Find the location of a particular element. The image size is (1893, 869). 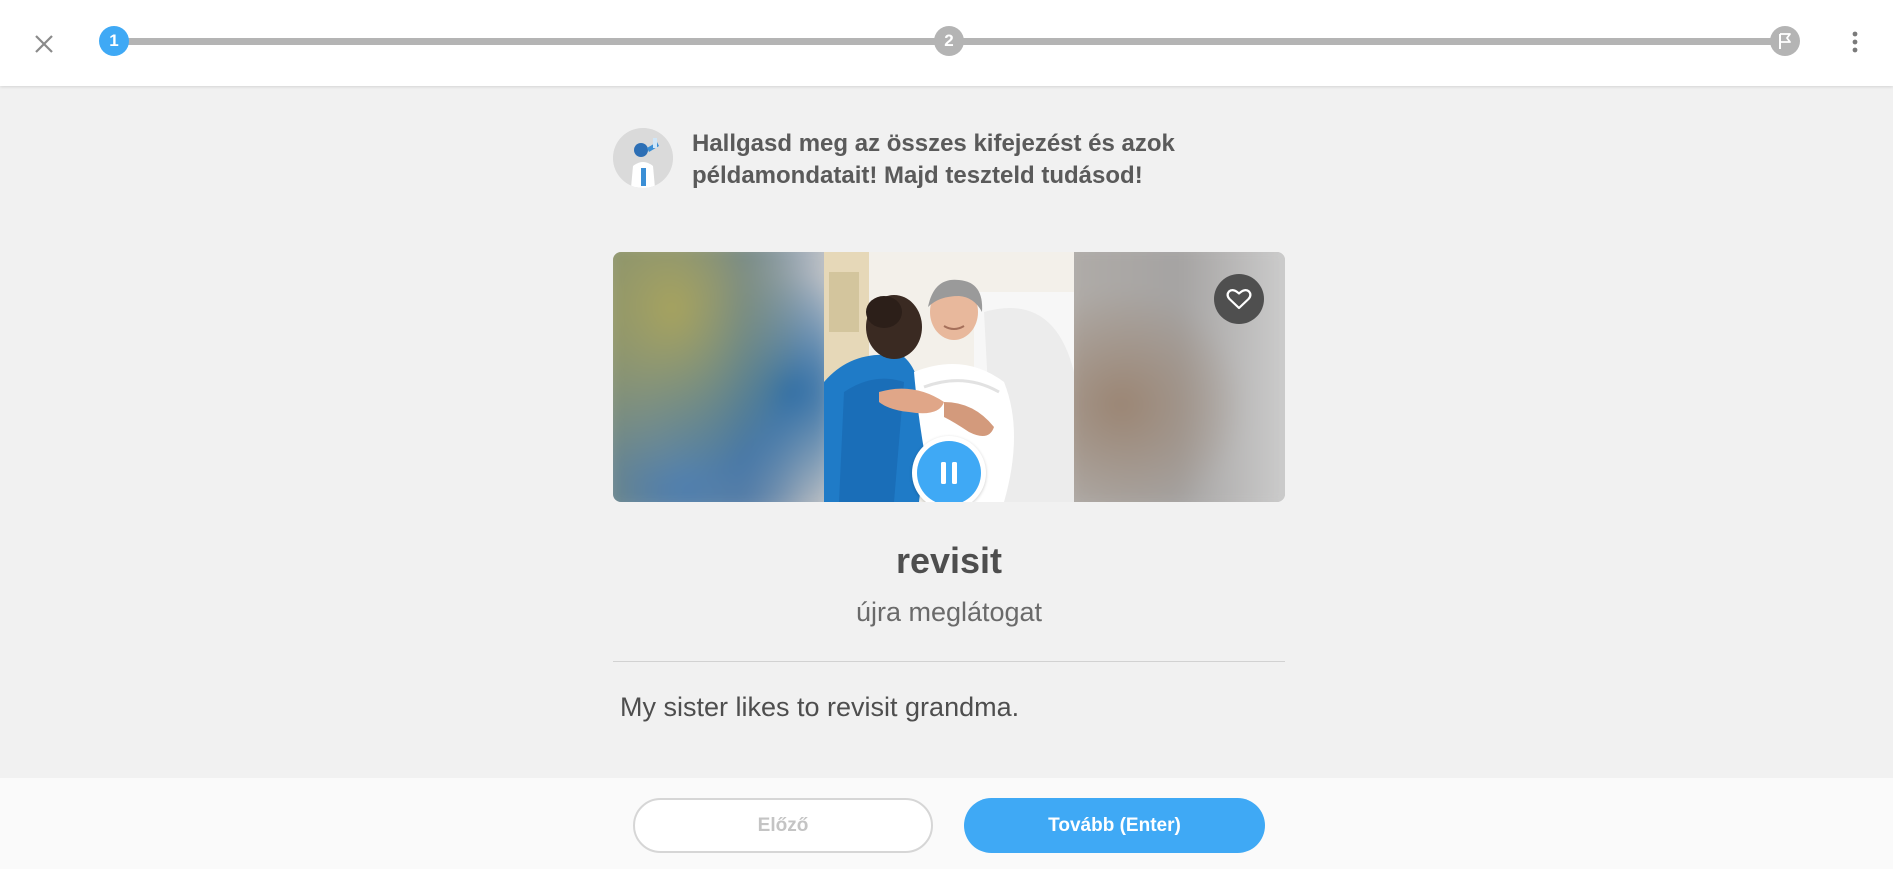

progress-finish-step is located at coordinates (1785, 41).